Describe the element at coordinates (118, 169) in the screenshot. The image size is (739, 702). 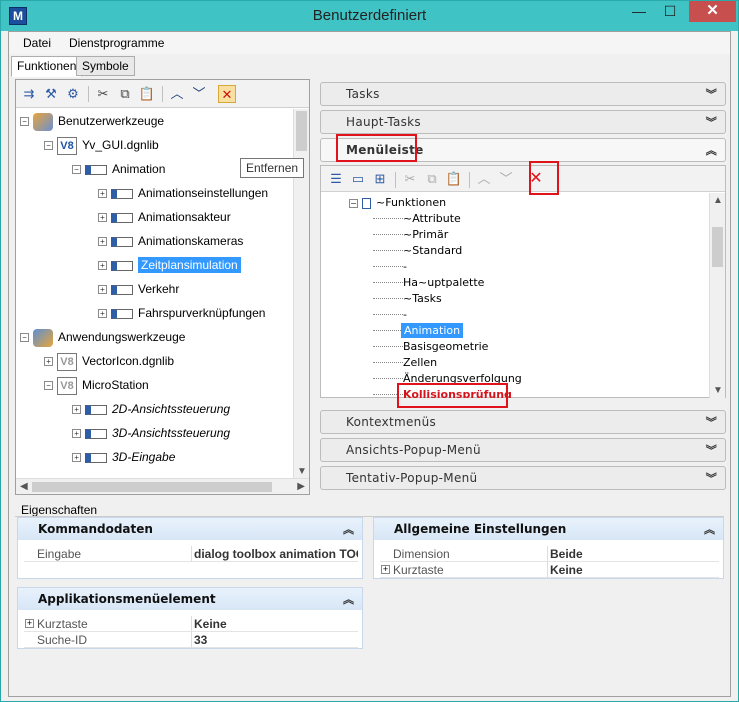
I see `tree-item: − Animation` at that location.